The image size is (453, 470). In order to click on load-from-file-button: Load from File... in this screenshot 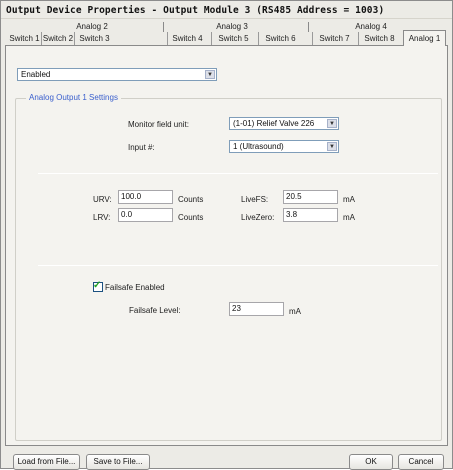, I will do `click(46, 462)`.